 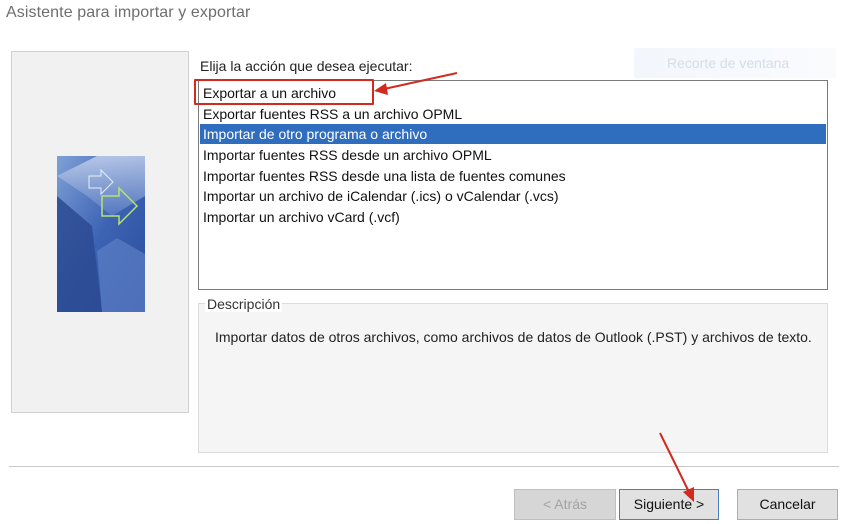 What do you see at coordinates (676, 467) in the screenshot?
I see `annotation-arrow-bottom-icon` at bounding box center [676, 467].